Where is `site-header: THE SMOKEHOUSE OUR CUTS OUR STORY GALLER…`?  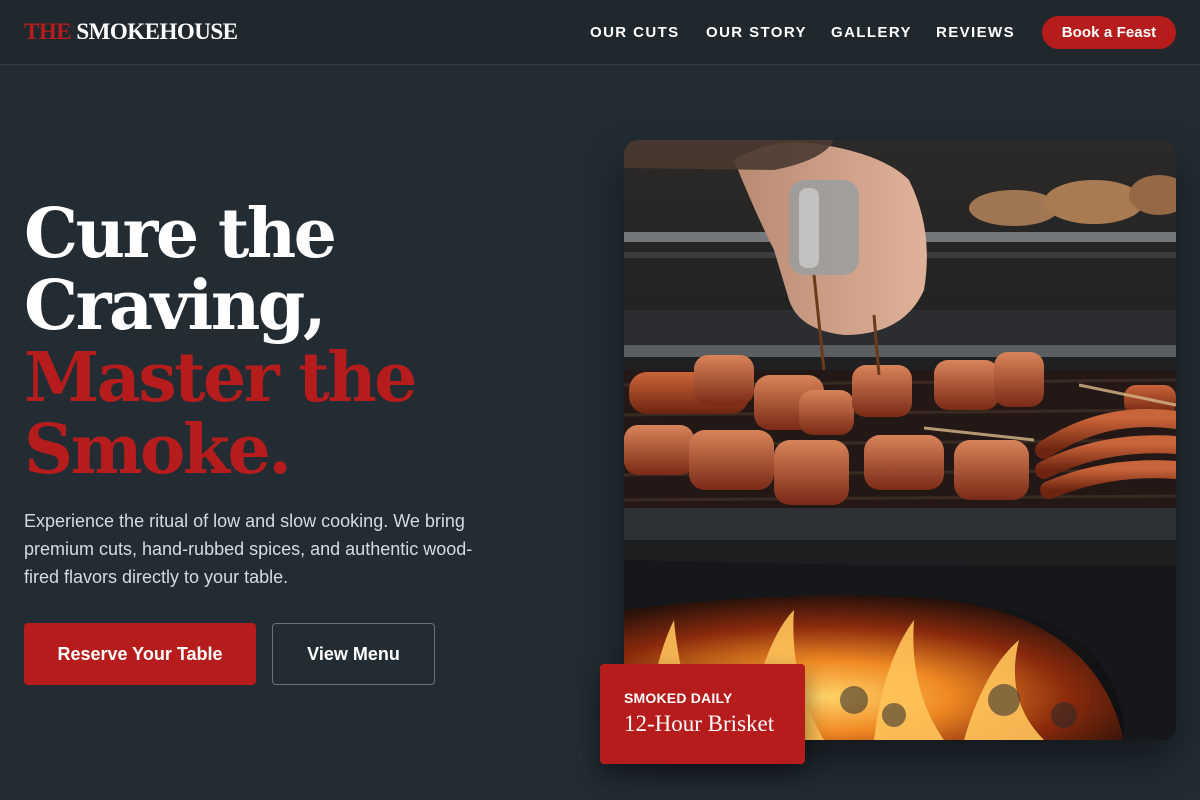
site-header: THE SMOKEHOUSE OUR CUTS OUR STORY GALLER… is located at coordinates (600, 32).